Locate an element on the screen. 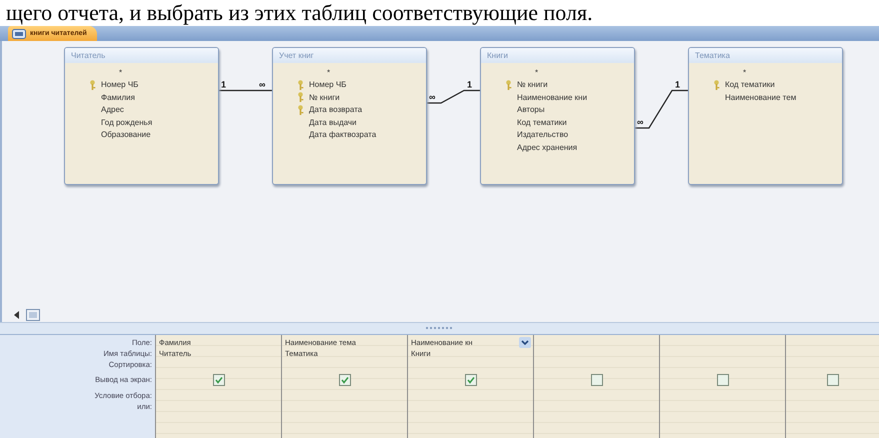 The width and height of the screenshot is (879, 438). table-box: Учет книг * Номер ЧБ № книги Дата возврата Дата выдачи Дата фактвозрата is located at coordinates (349, 116).